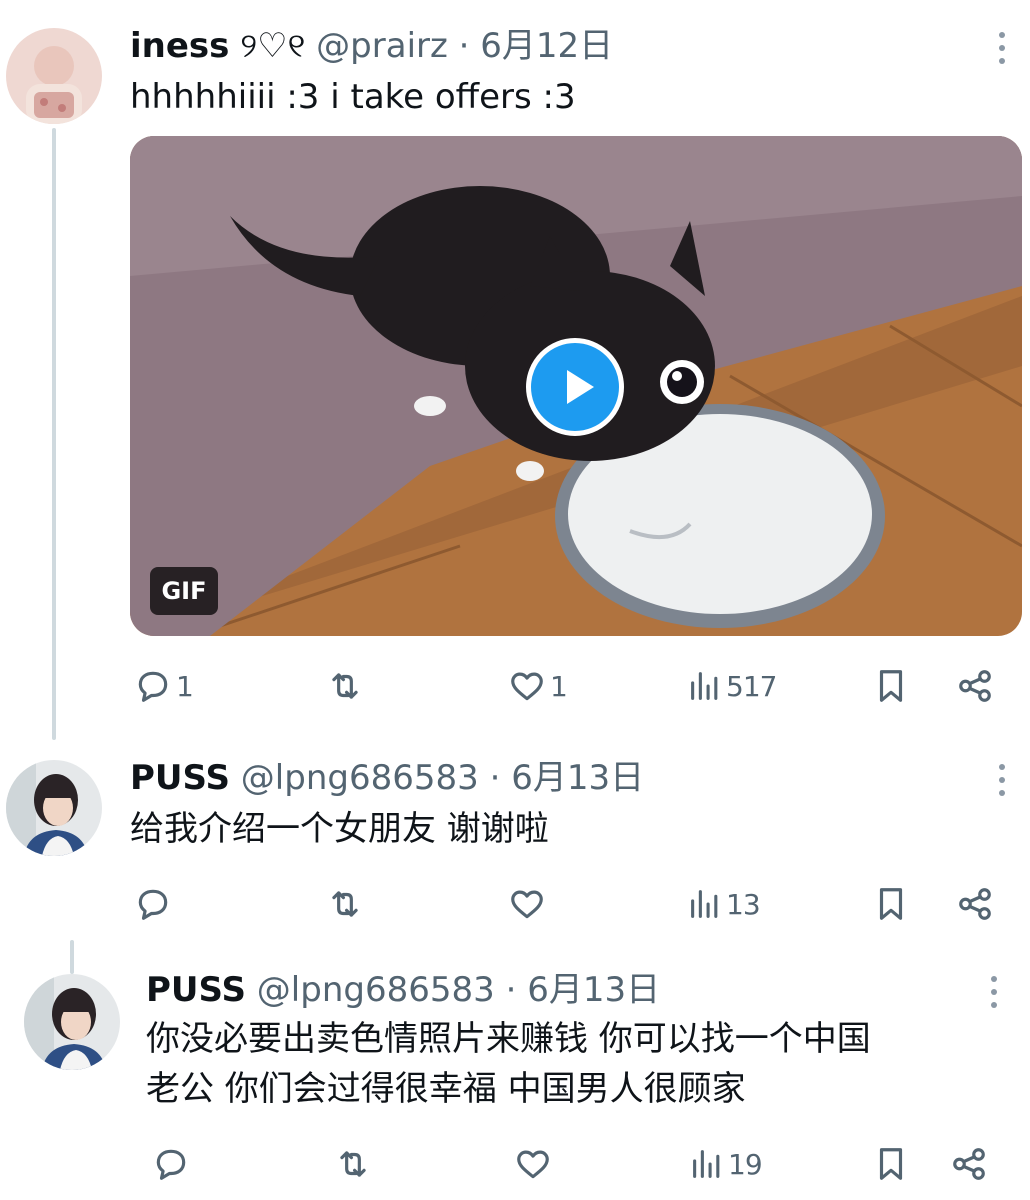  Describe the element at coordinates (724, 904) in the screenshot. I see `views-button: 13` at that location.